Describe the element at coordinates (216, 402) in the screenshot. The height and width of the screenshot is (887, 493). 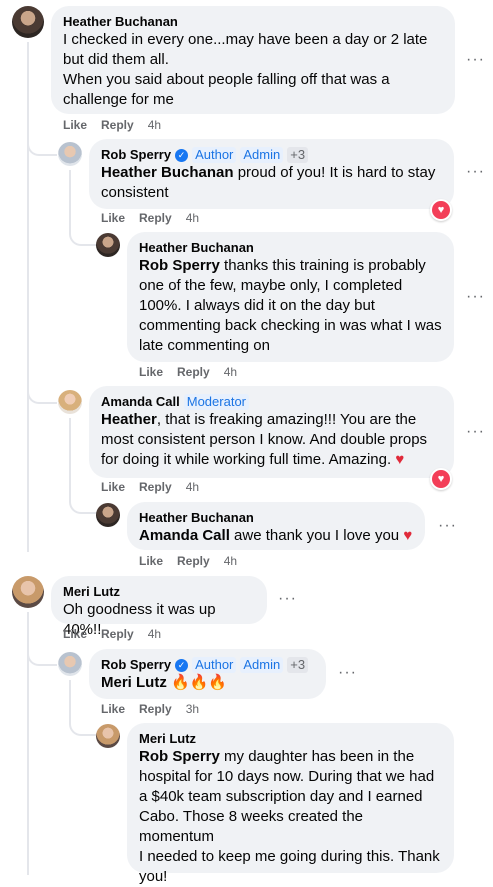
I see `moderator-badge: Moderator` at that location.